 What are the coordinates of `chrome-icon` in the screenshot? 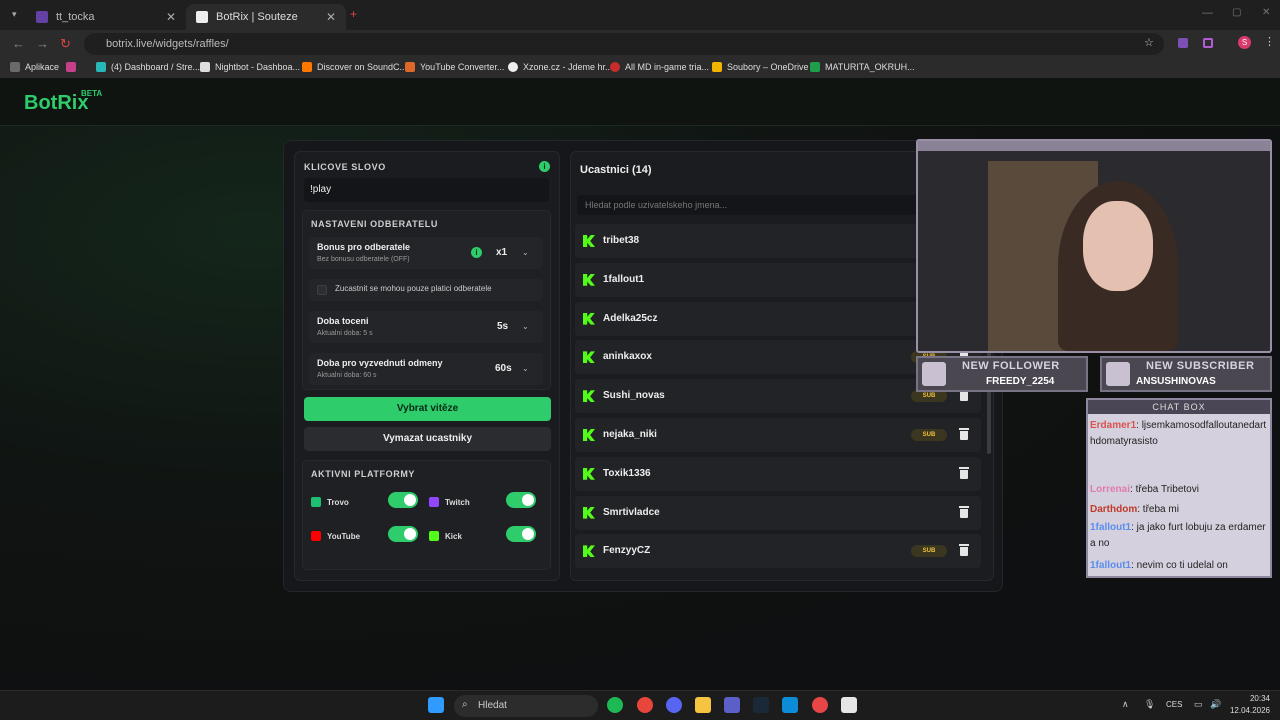 It's located at (645, 705).